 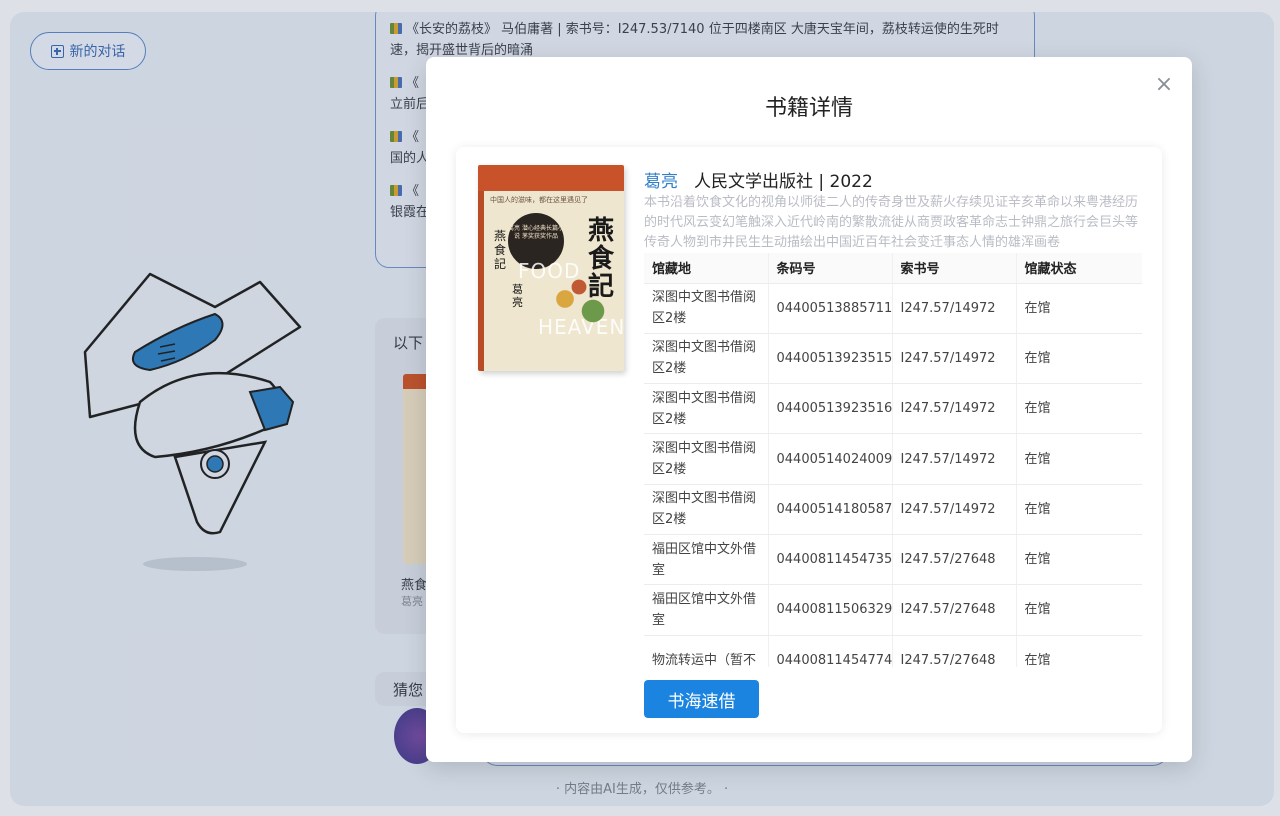 I want to click on table-row: 福田区馆中文外借室 04400811506329 I247.57/27648 在馆, so click(x=893, y=610).